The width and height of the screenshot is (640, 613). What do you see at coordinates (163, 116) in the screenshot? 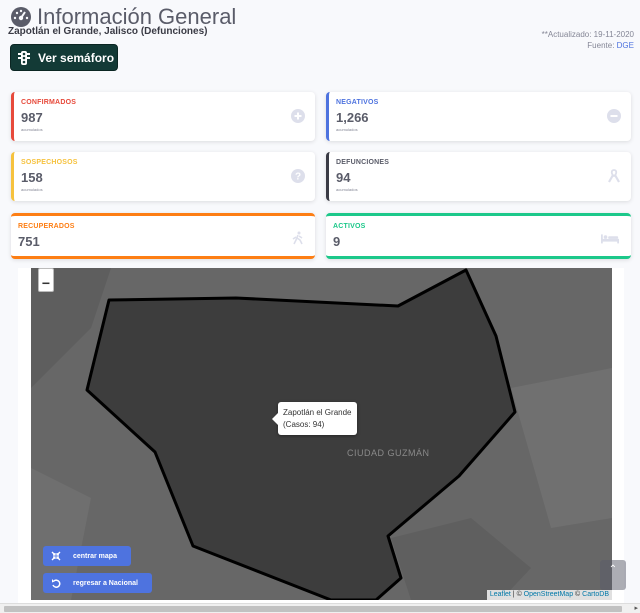
I see `card-confirmados: CONFIRMADOS 987 acumulados` at bounding box center [163, 116].